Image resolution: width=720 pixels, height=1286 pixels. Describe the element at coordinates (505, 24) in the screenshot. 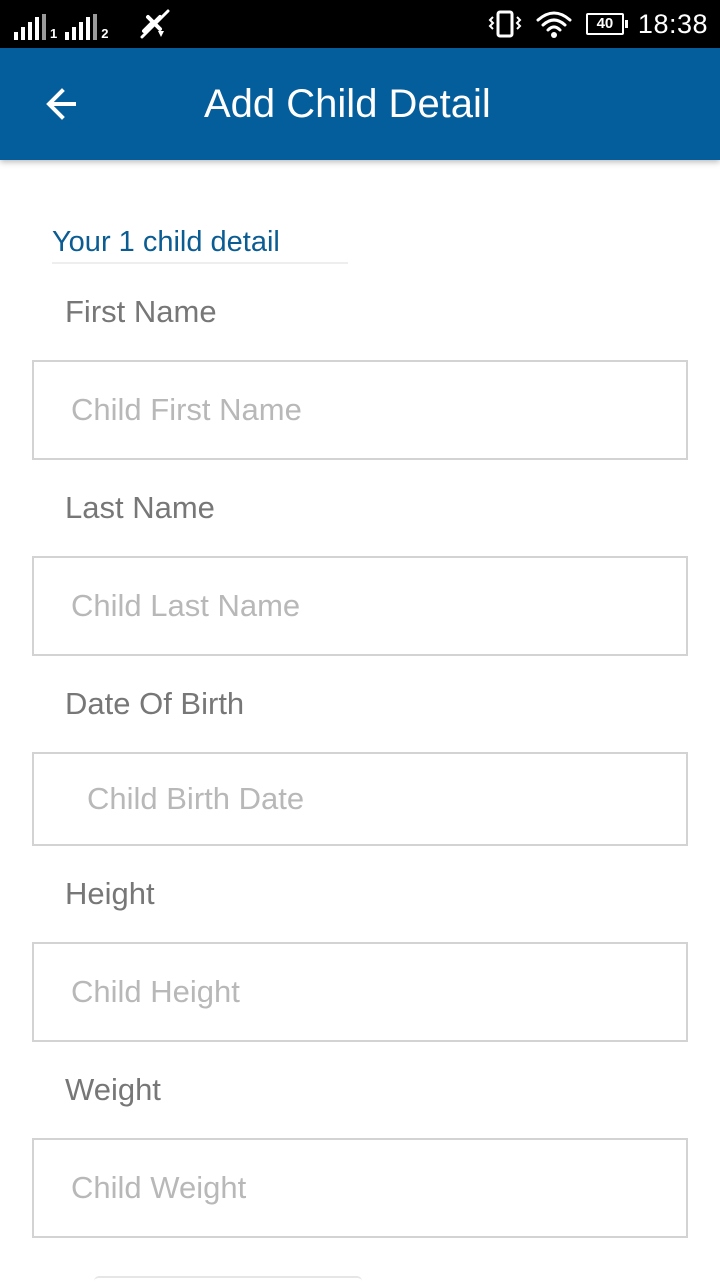

I see `vibrate-icon` at that location.